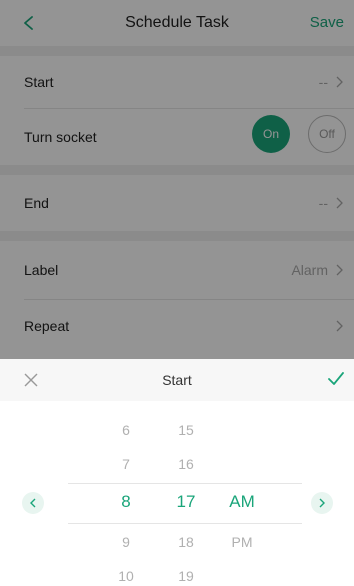 Image resolution: width=354 pixels, height=586 pixels. Describe the element at coordinates (186, 542) in the screenshot. I see `minute-cell: 18` at that location.